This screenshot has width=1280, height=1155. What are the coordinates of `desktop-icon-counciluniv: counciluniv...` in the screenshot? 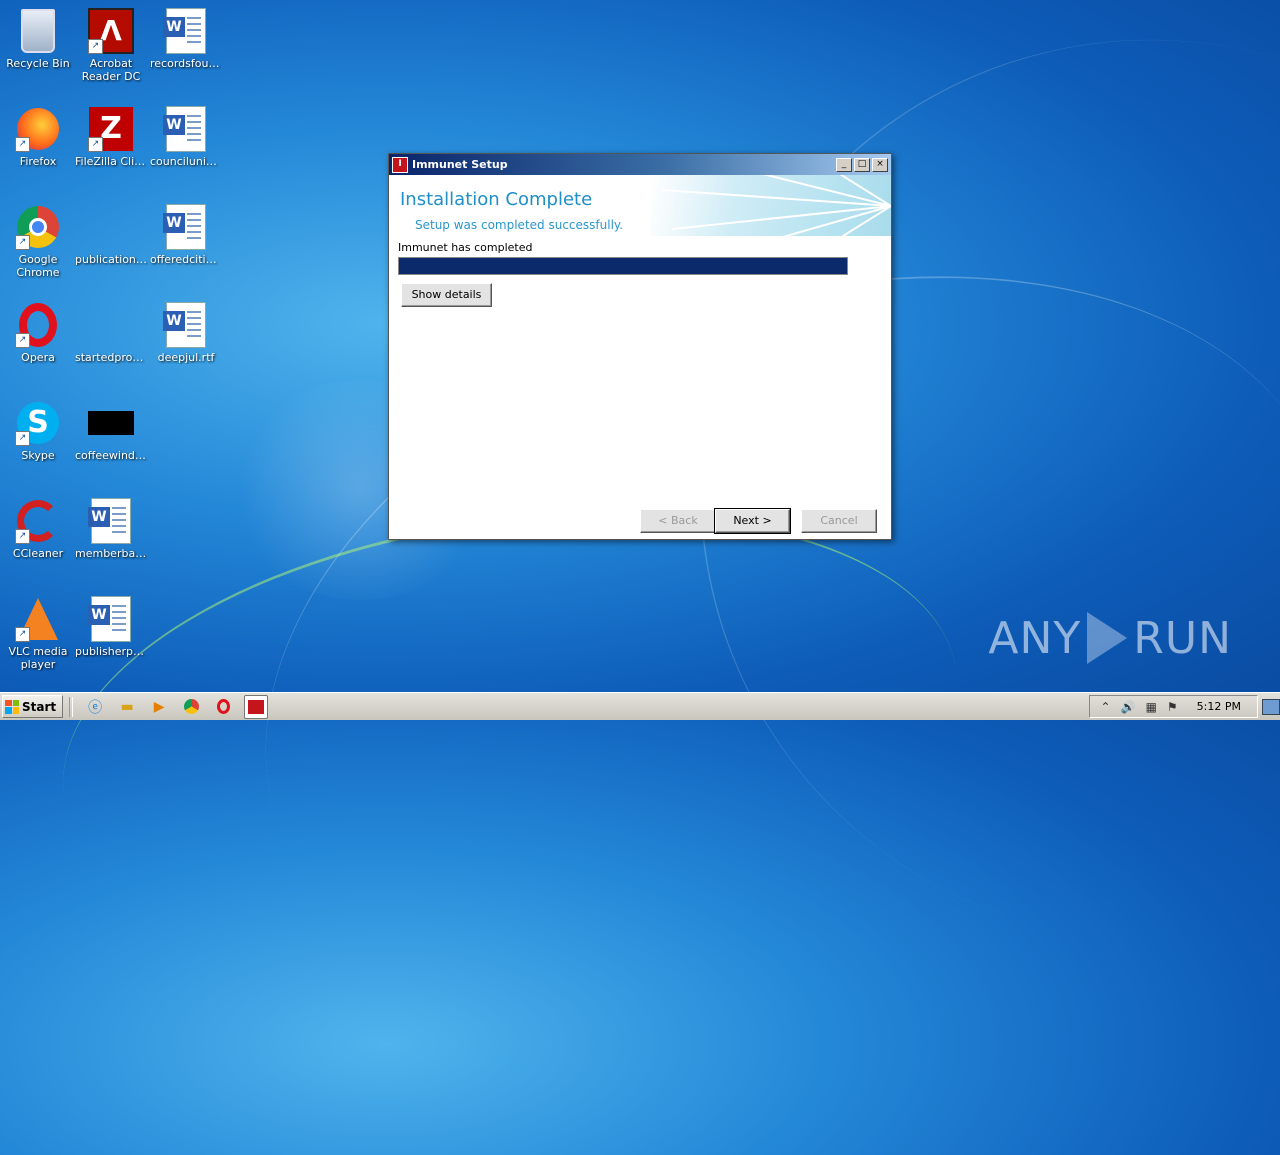 It's located at (186, 137).